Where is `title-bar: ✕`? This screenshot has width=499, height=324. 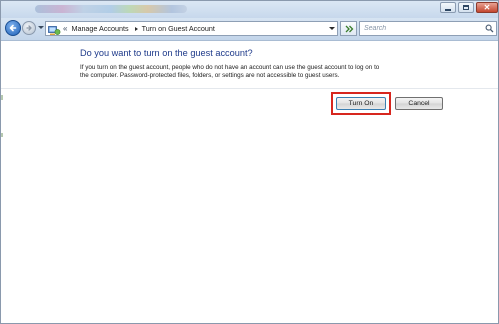 title-bar: ✕ is located at coordinates (249, 9).